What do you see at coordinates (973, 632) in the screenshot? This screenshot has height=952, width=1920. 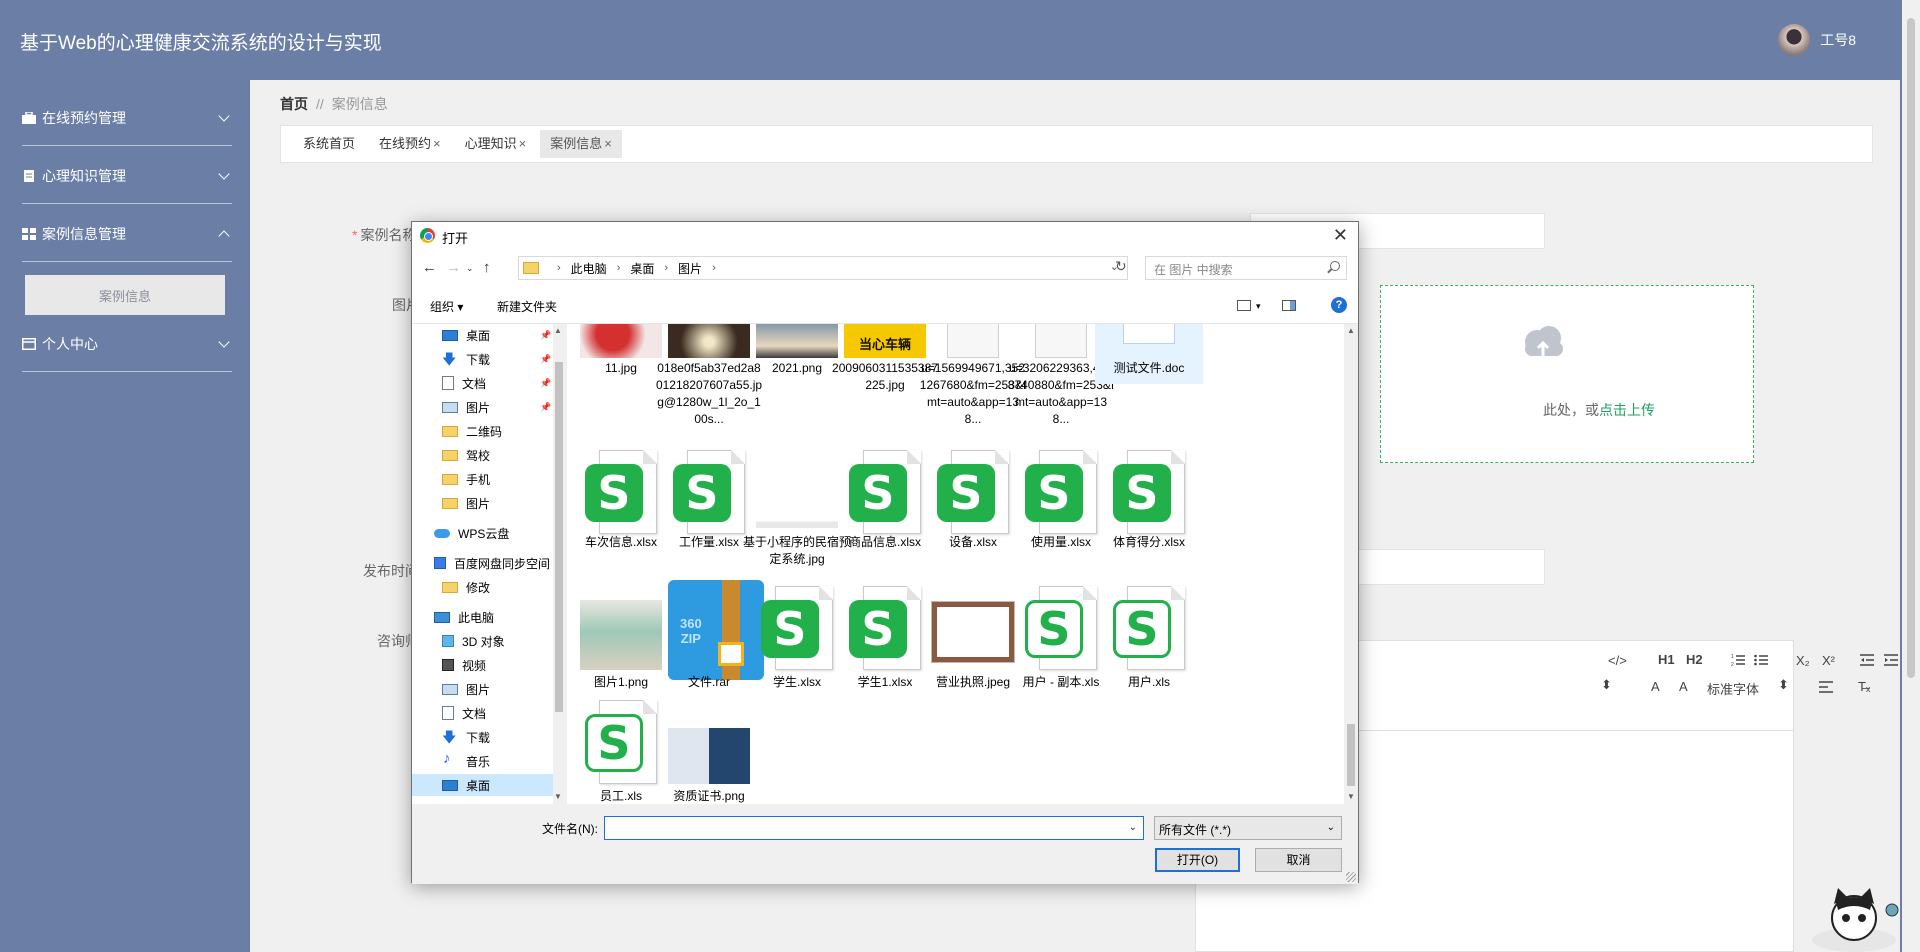 I see `certificate-thumbnail` at bounding box center [973, 632].